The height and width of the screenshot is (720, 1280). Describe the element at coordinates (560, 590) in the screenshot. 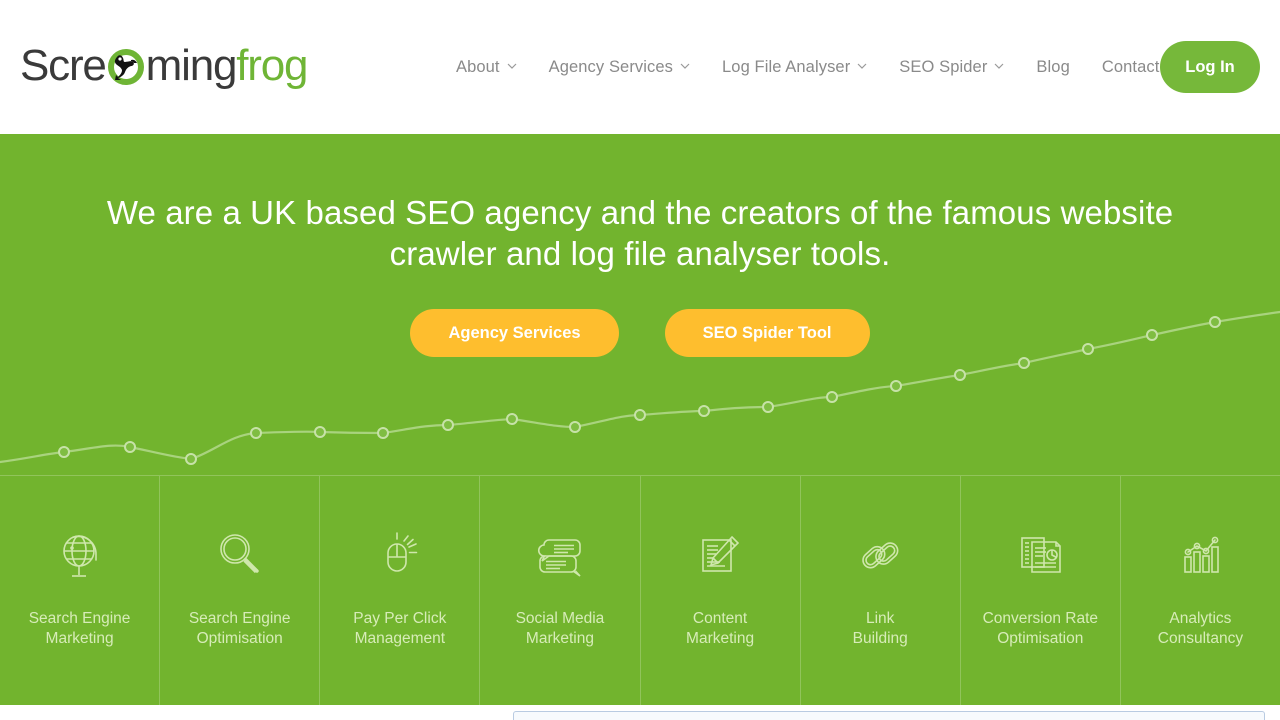

I see `service-item-social-media-marketing: Social Media Marketing` at that location.